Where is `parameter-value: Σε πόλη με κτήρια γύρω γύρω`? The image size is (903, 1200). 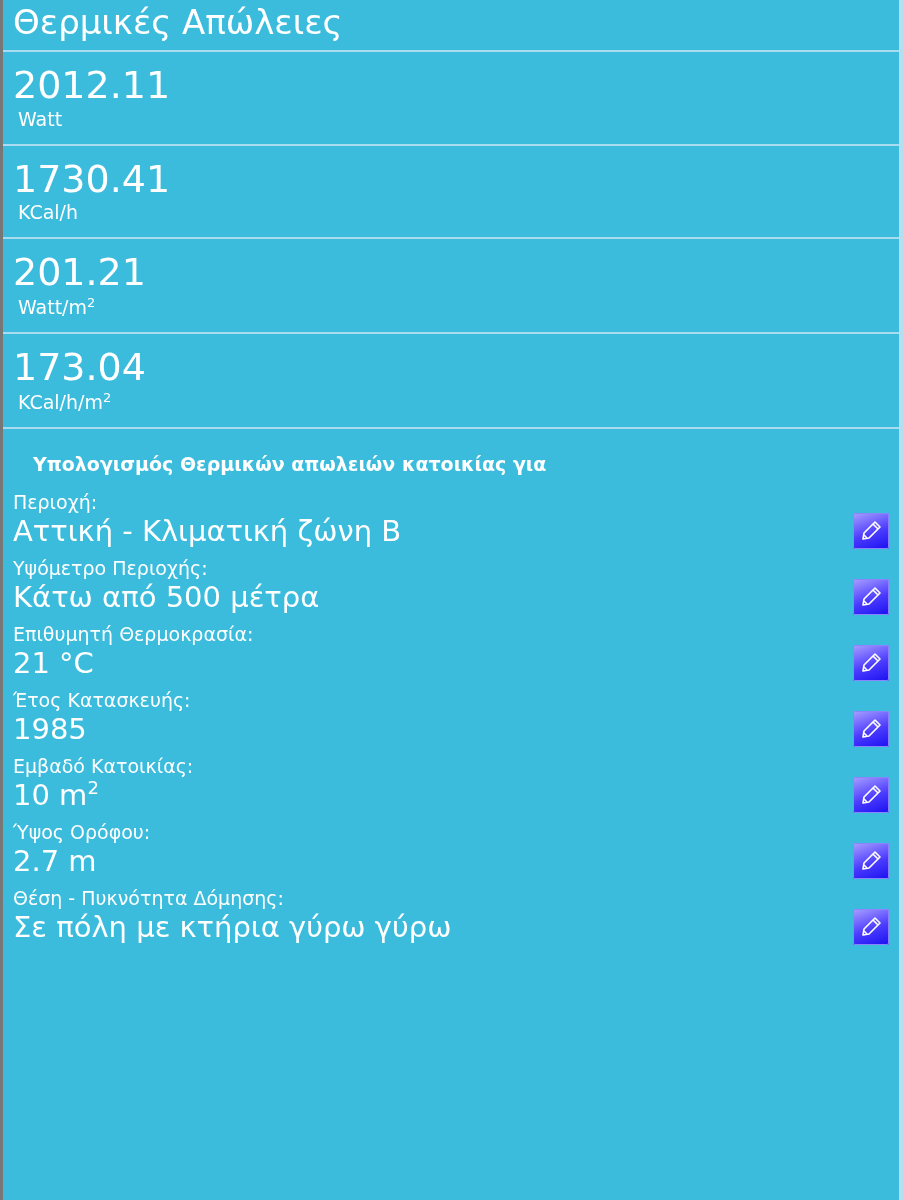 parameter-value: Σε πόλη με κτήρια γύρω γύρω is located at coordinates (232, 927).